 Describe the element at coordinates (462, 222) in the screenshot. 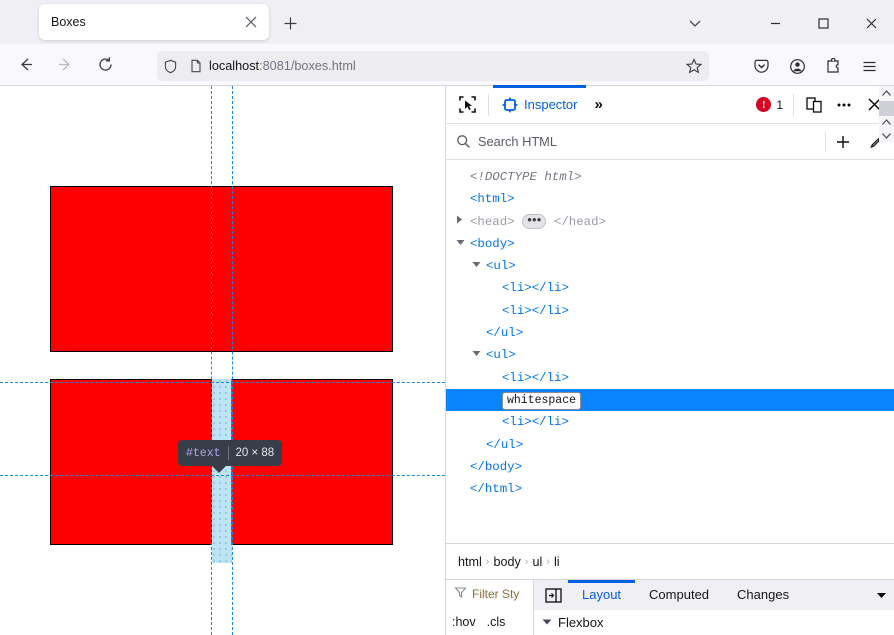

I see `collapsed-twisty-icon` at that location.